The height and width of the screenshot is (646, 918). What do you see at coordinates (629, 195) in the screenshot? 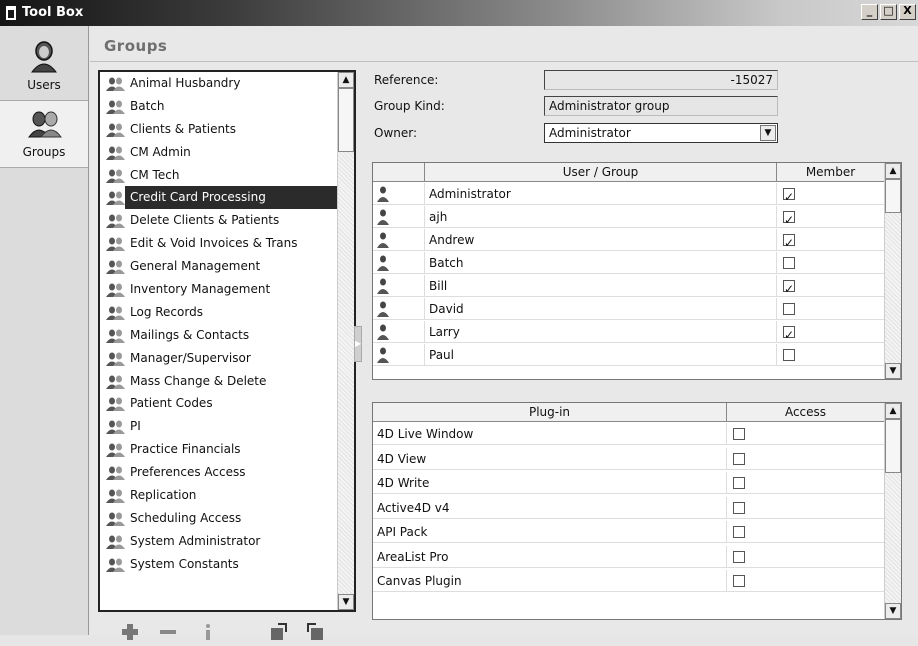
I see `table-row: Administrator` at bounding box center [629, 195].